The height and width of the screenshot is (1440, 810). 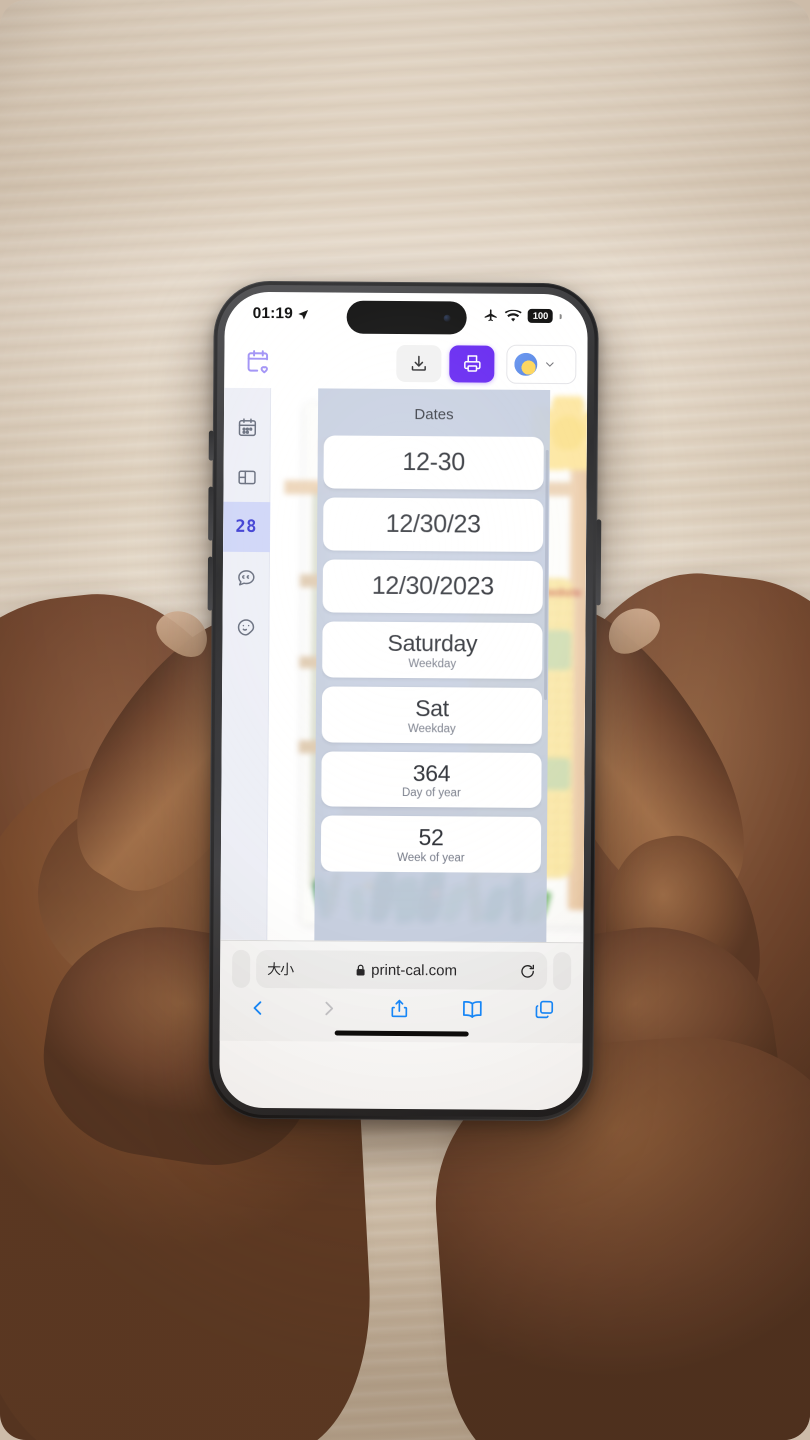 I want to click on tabs-button, so click(x=544, y=1009).